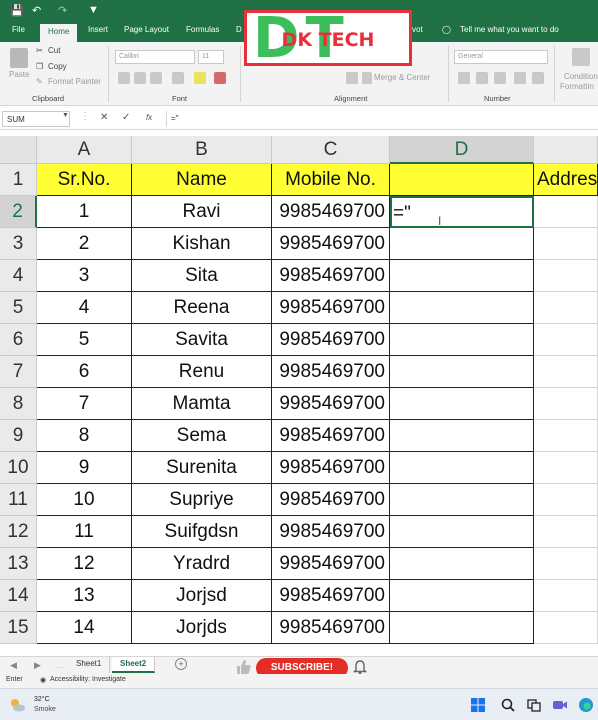  Describe the element at coordinates (93, 10) in the screenshot. I see `quick-access-icon: ▼` at that location.